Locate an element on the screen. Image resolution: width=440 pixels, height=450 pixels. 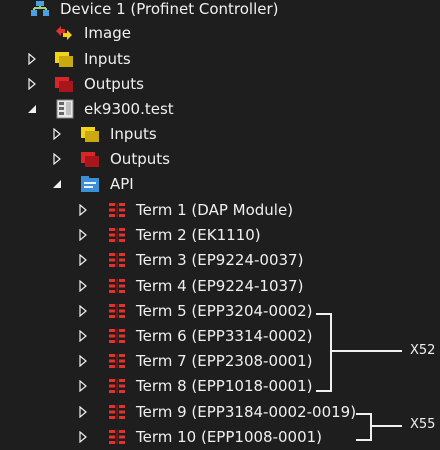
tree-item-label: Term 9 (EPP3184-0002-0019) is located at coordinates (246, 411).